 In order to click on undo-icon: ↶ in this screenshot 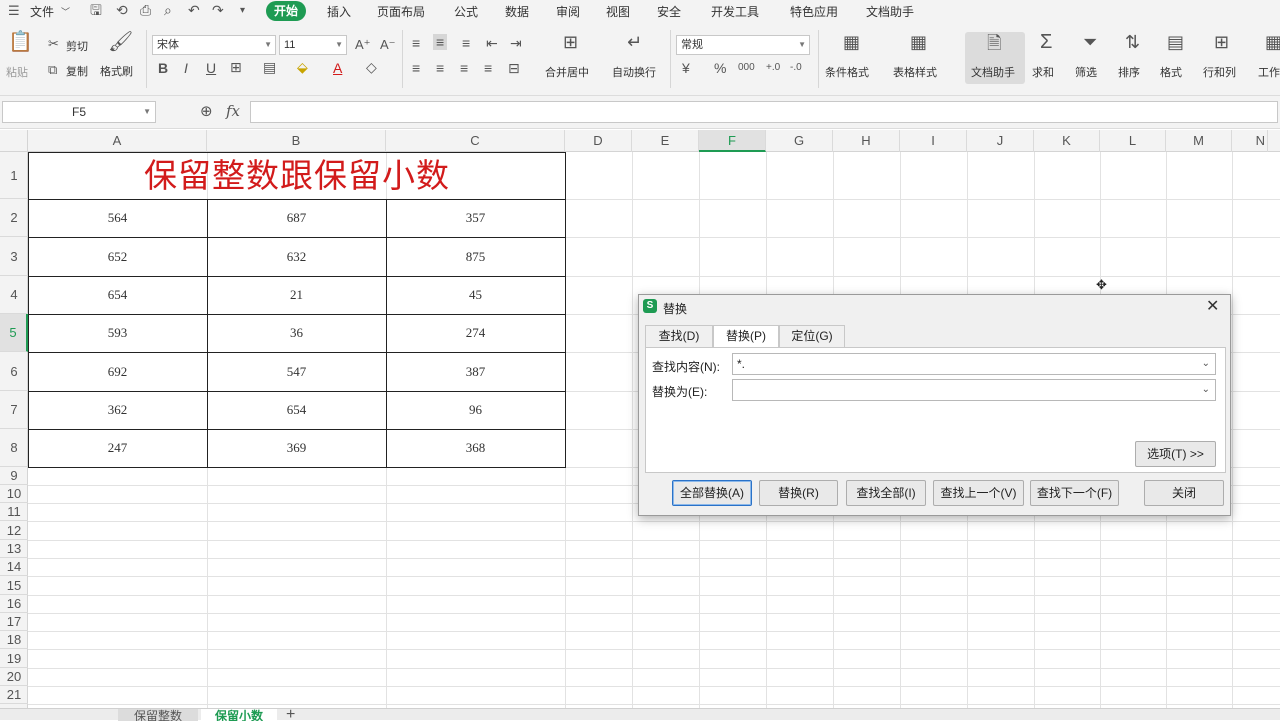, I will do `click(194, 10)`.